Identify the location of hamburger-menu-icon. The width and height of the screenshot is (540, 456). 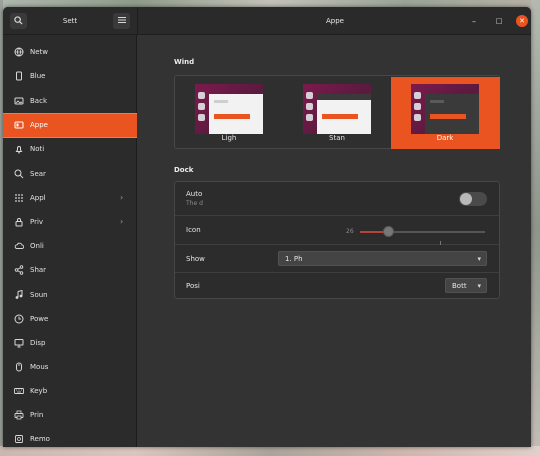
(121, 21).